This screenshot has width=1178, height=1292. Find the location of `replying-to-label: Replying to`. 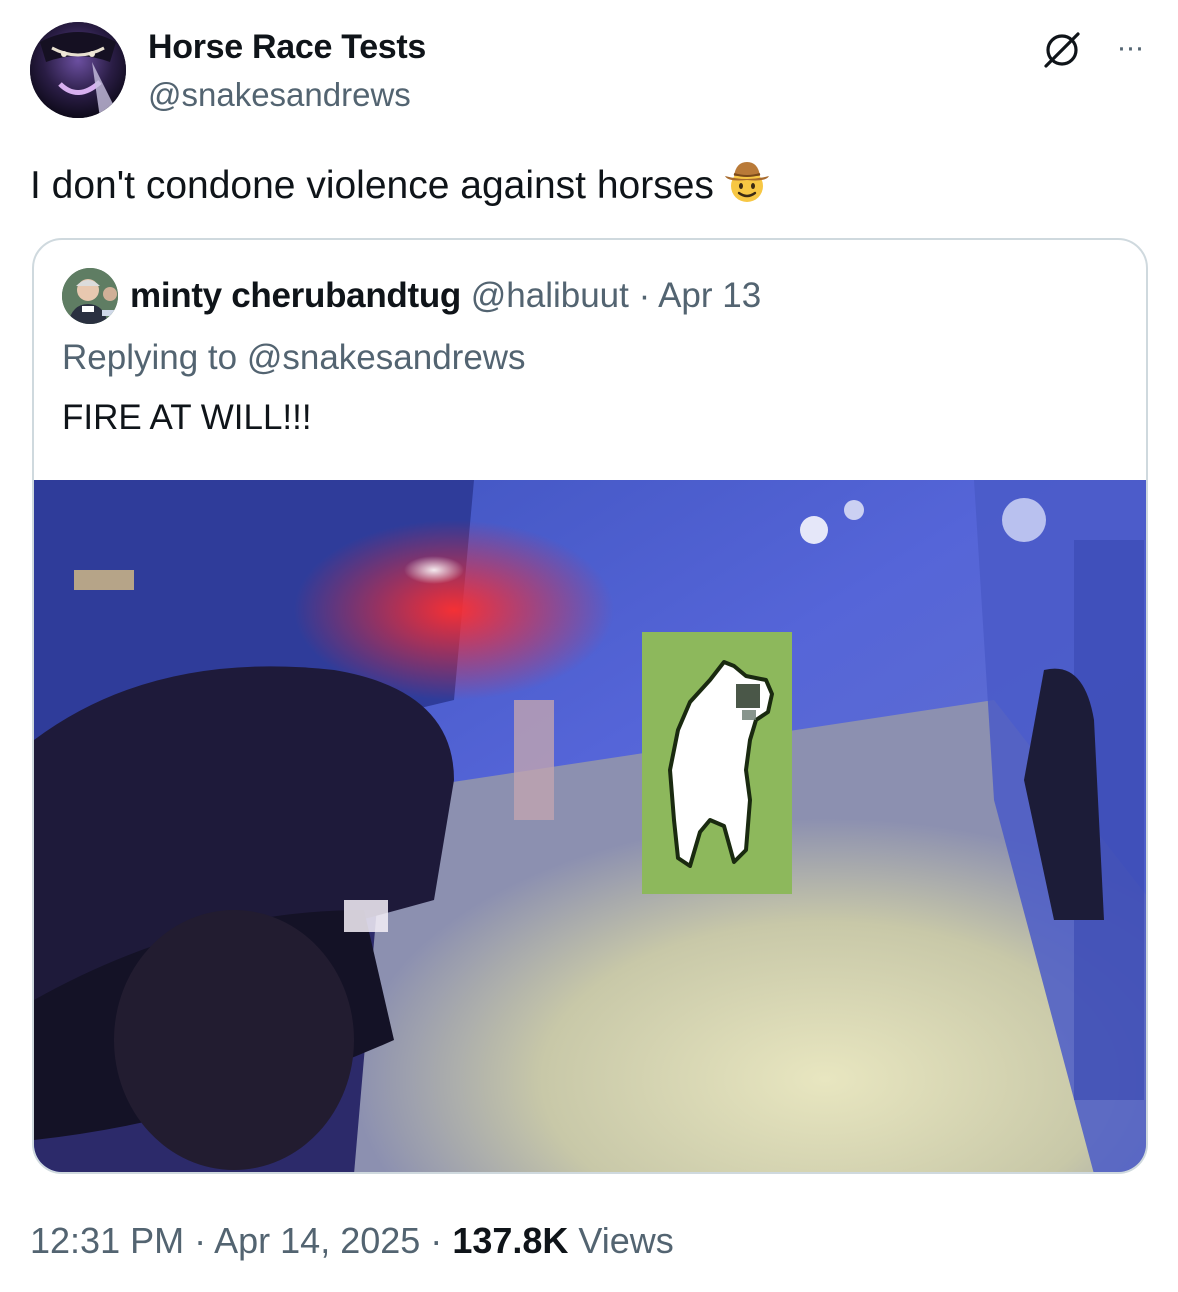

replying-to-label: Replying to is located at coordinates (150, 357).